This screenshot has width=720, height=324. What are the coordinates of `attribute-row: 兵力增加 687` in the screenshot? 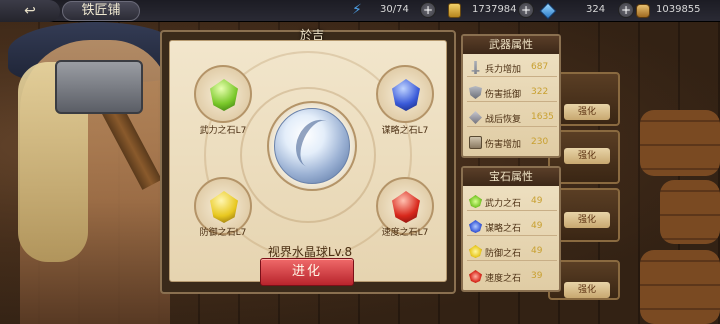 It's located at (512, 67).